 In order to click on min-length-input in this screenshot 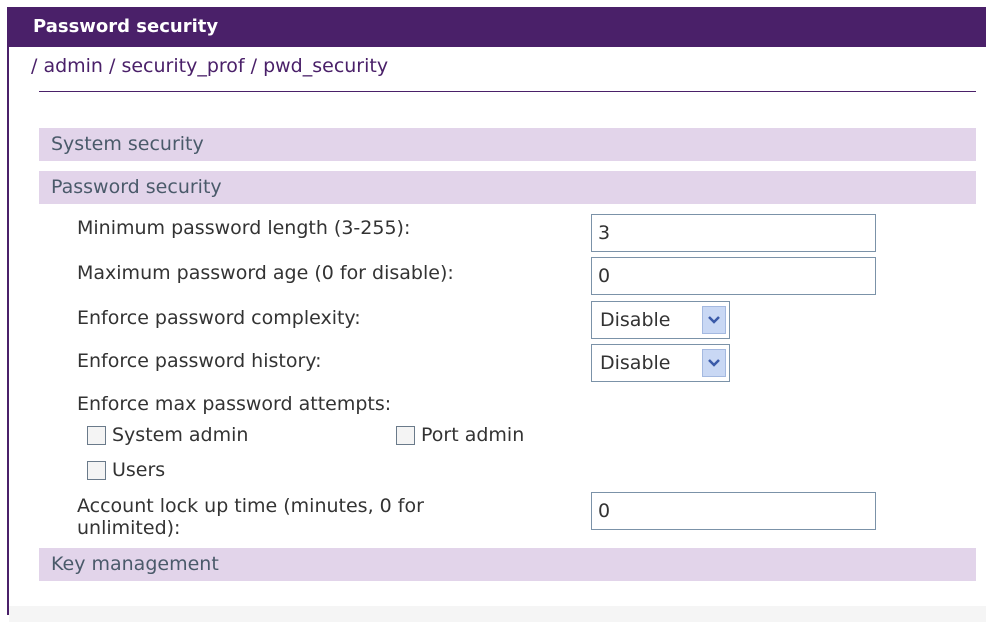, I will do `click(733, 233)`.